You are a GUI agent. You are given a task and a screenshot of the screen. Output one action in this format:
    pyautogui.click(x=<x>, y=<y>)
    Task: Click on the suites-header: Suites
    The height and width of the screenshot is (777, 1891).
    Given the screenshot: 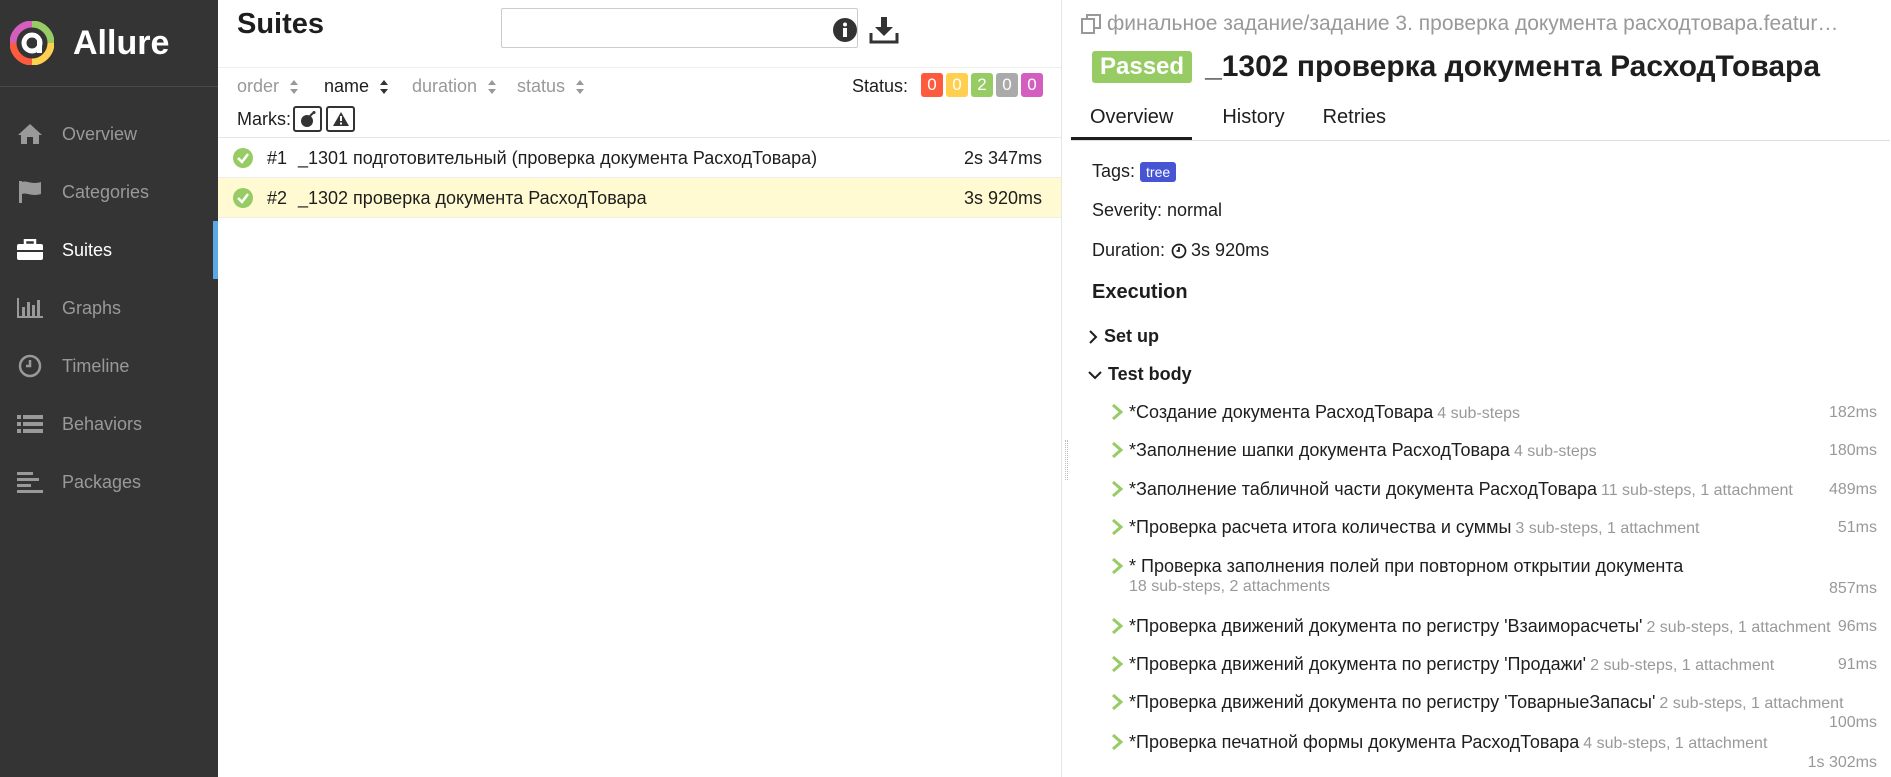 What is the action you would take?
    pyautogui.click(x=639, y=34)
    